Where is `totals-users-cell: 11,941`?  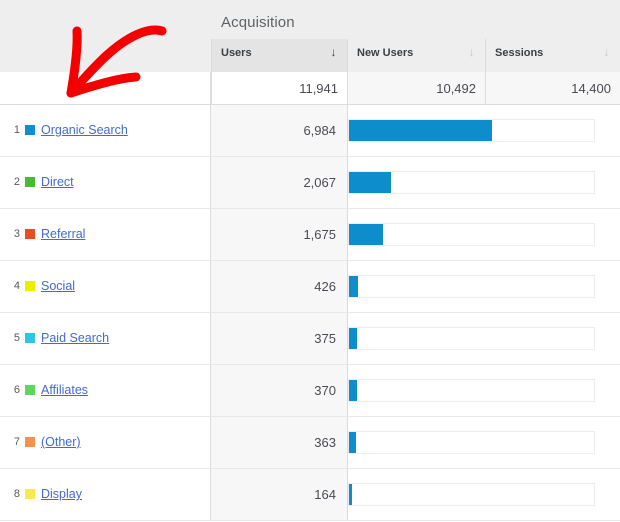
totals-users-cell: 11,941 is located at coordinates (279, 88).